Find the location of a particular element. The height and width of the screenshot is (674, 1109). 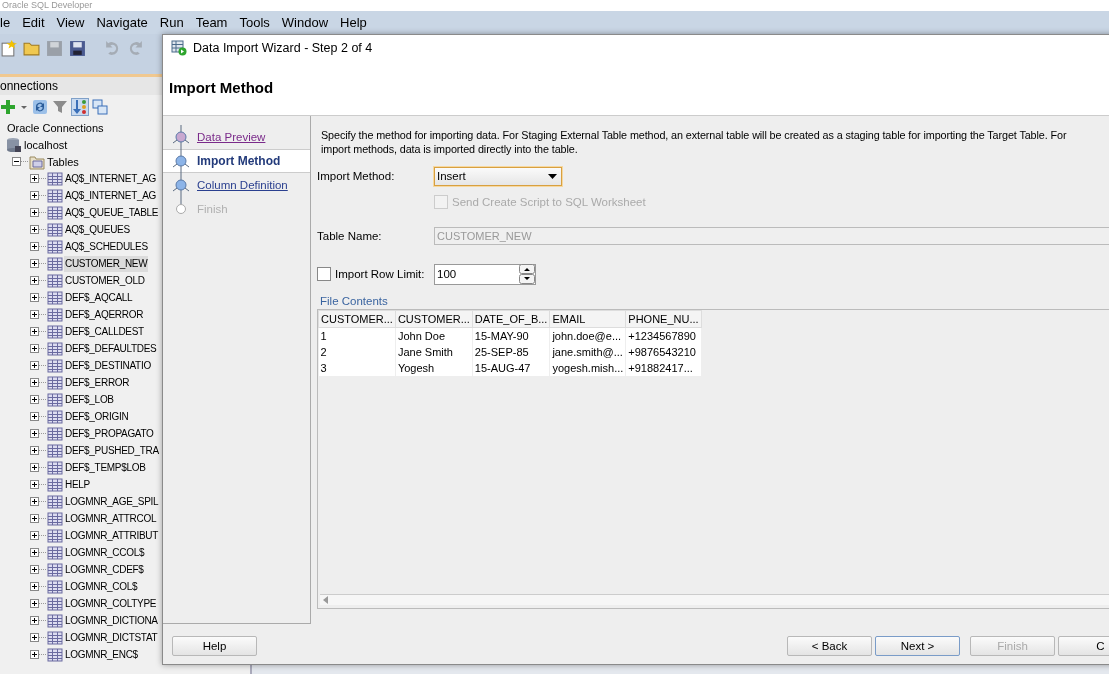

menu-item: Help is located at coordinates (353, 22).